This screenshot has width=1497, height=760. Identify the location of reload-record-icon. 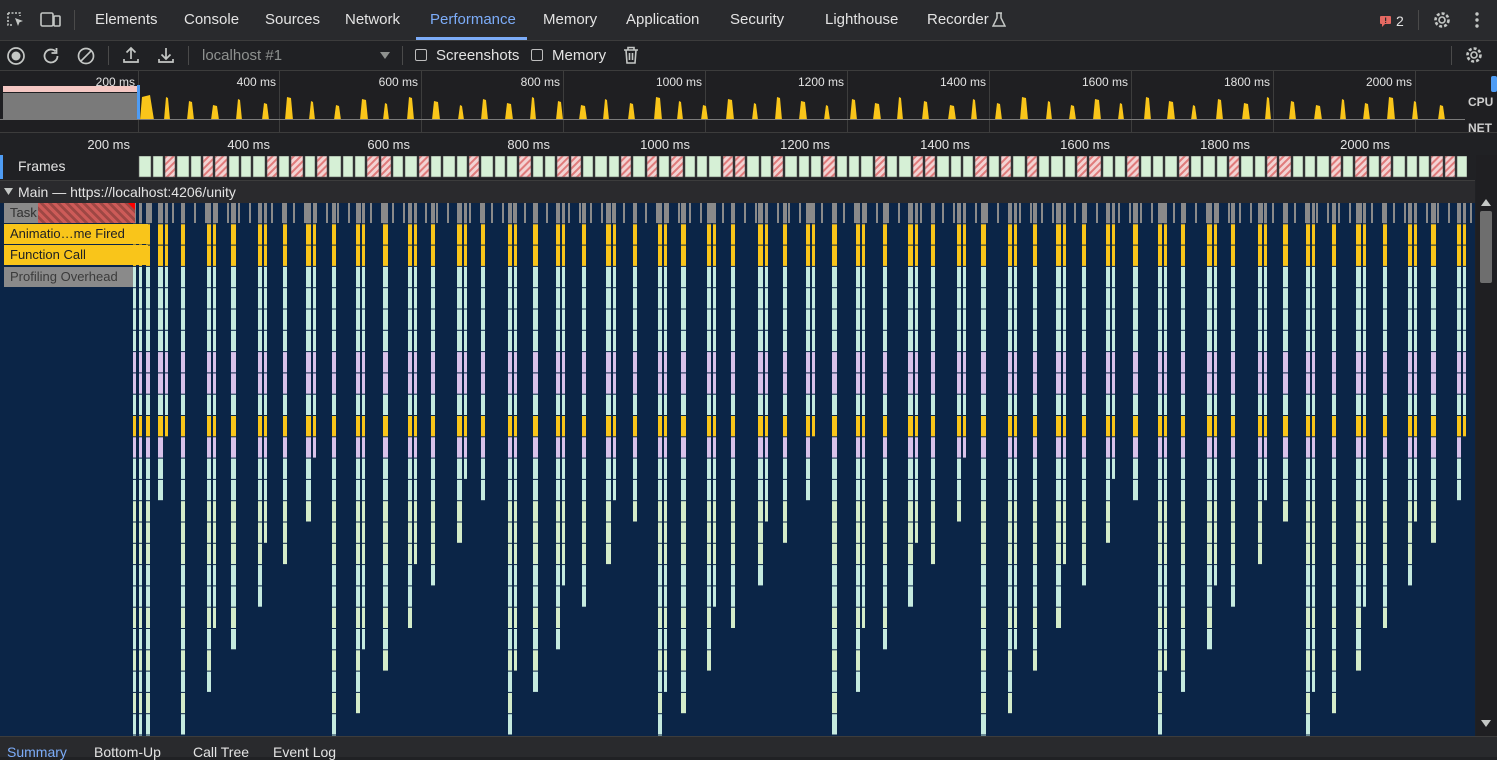
(51, 56).